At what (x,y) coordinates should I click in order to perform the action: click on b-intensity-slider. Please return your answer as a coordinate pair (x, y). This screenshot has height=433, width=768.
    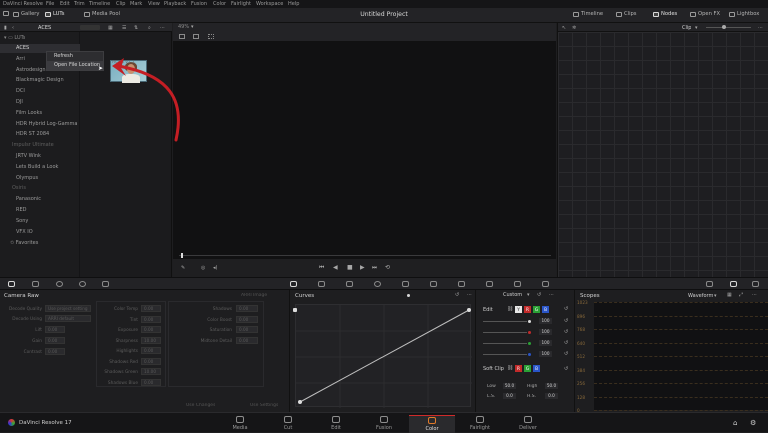
    Looking at the image, I should click on (505, 354).